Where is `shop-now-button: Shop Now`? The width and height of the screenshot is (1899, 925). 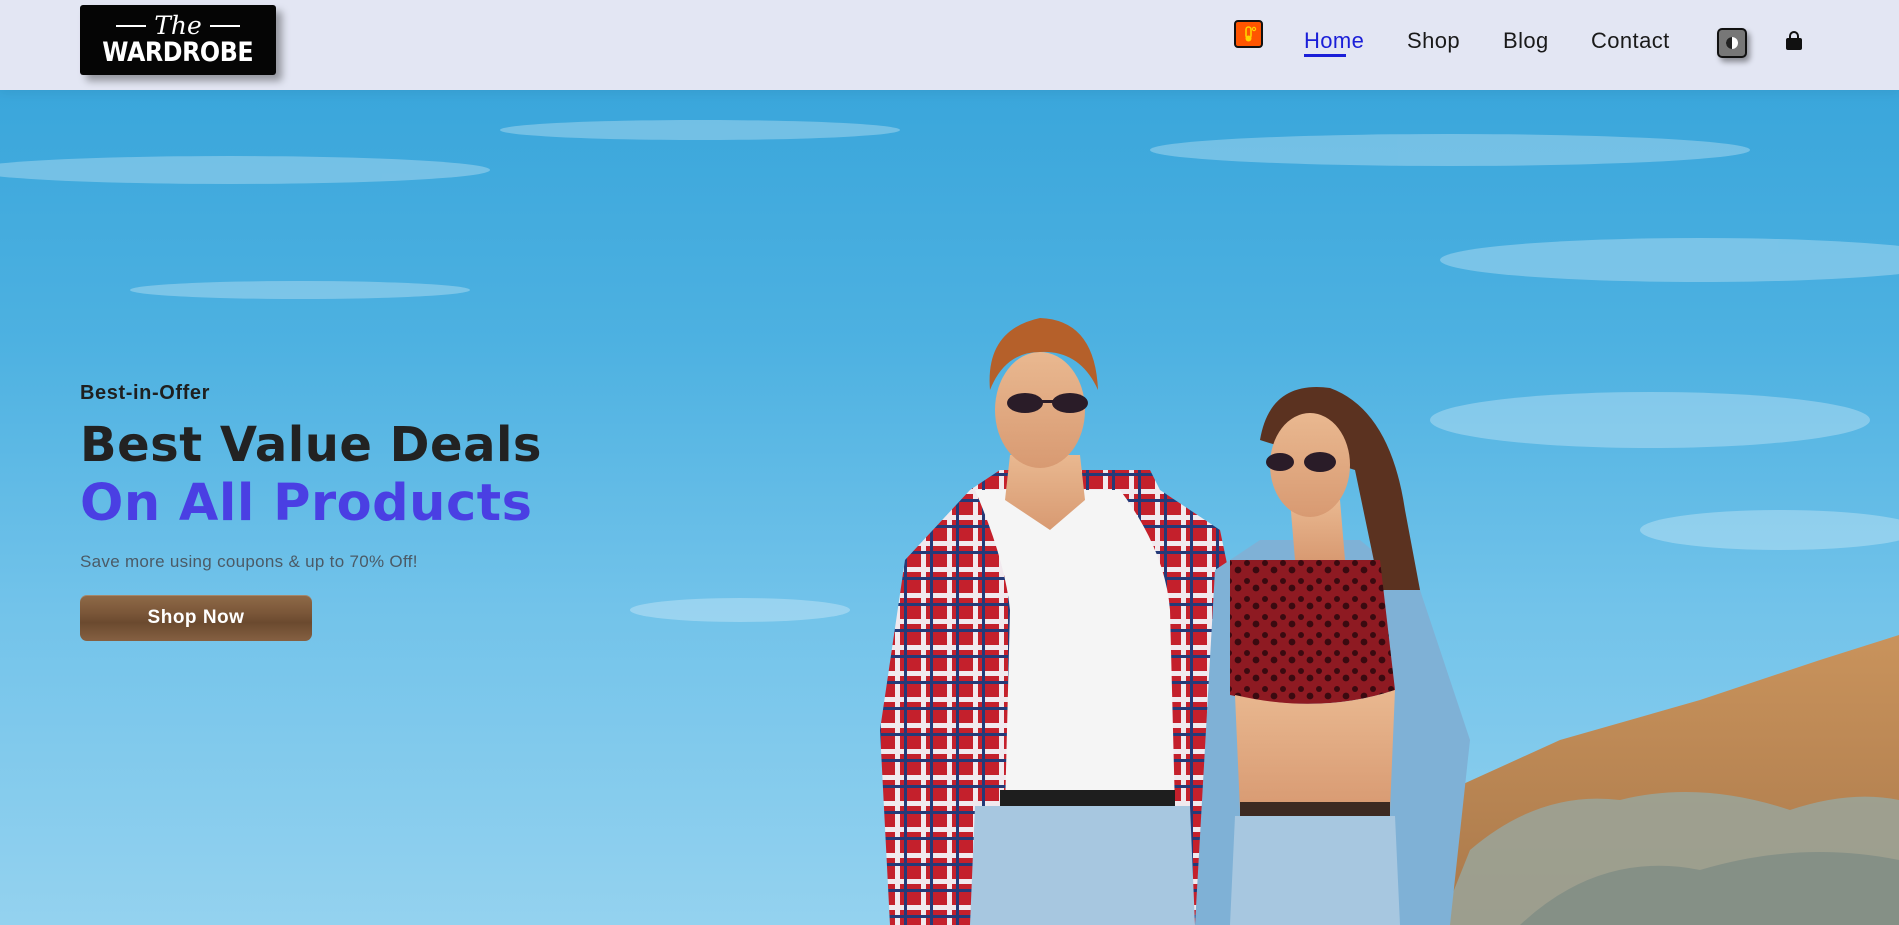
shop-now-button: Shop Now is located at coordinates (196, 618).